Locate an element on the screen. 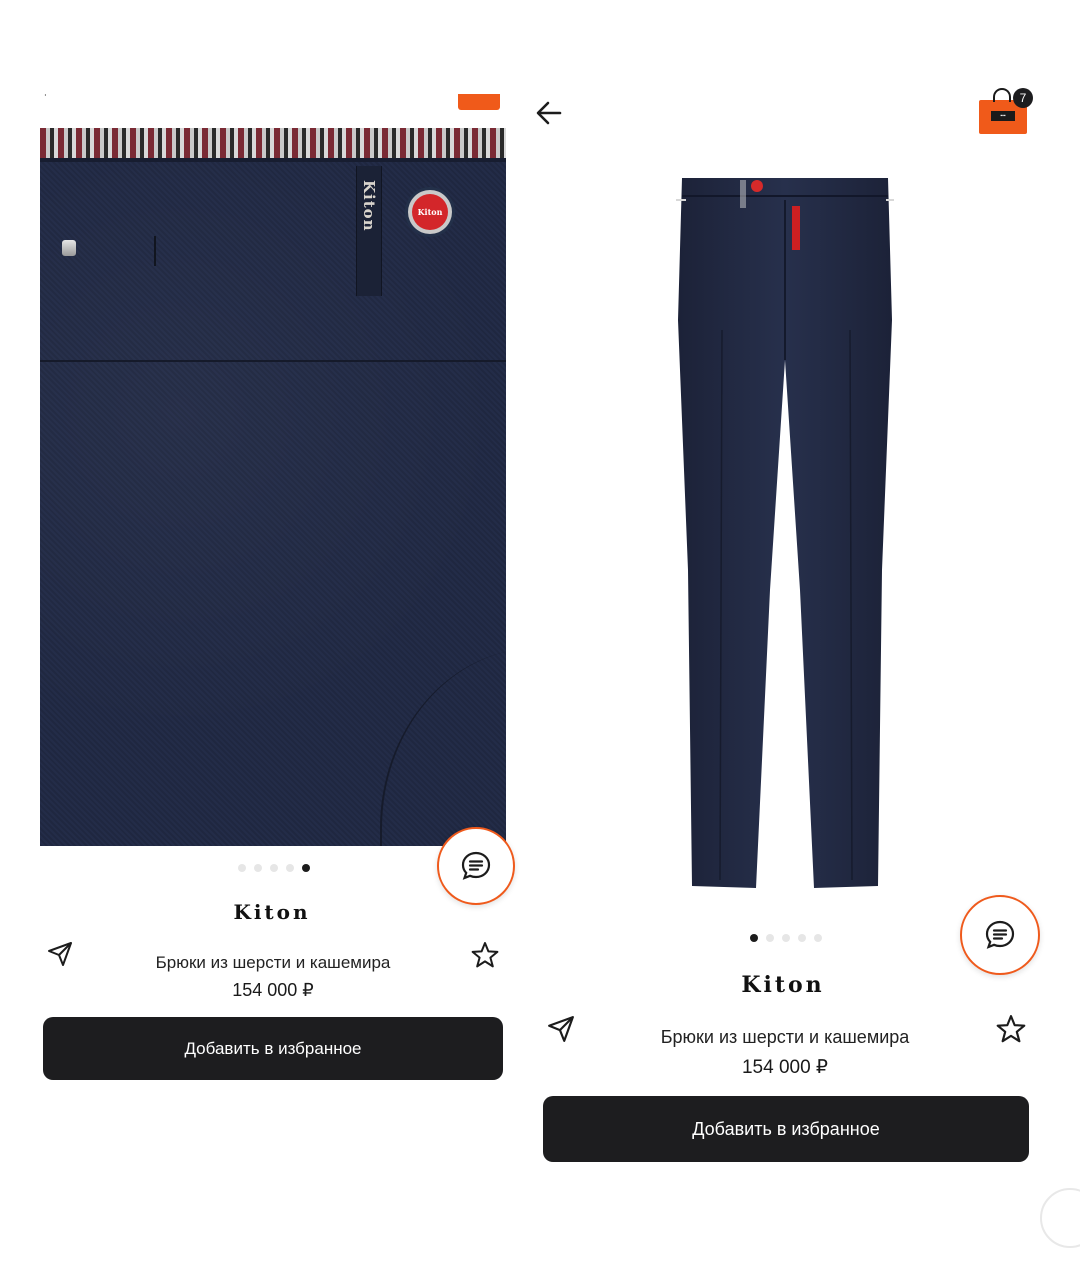 The height and width of the screenshot is (1280, 1080). rivet is located at coordinates (69, 248).